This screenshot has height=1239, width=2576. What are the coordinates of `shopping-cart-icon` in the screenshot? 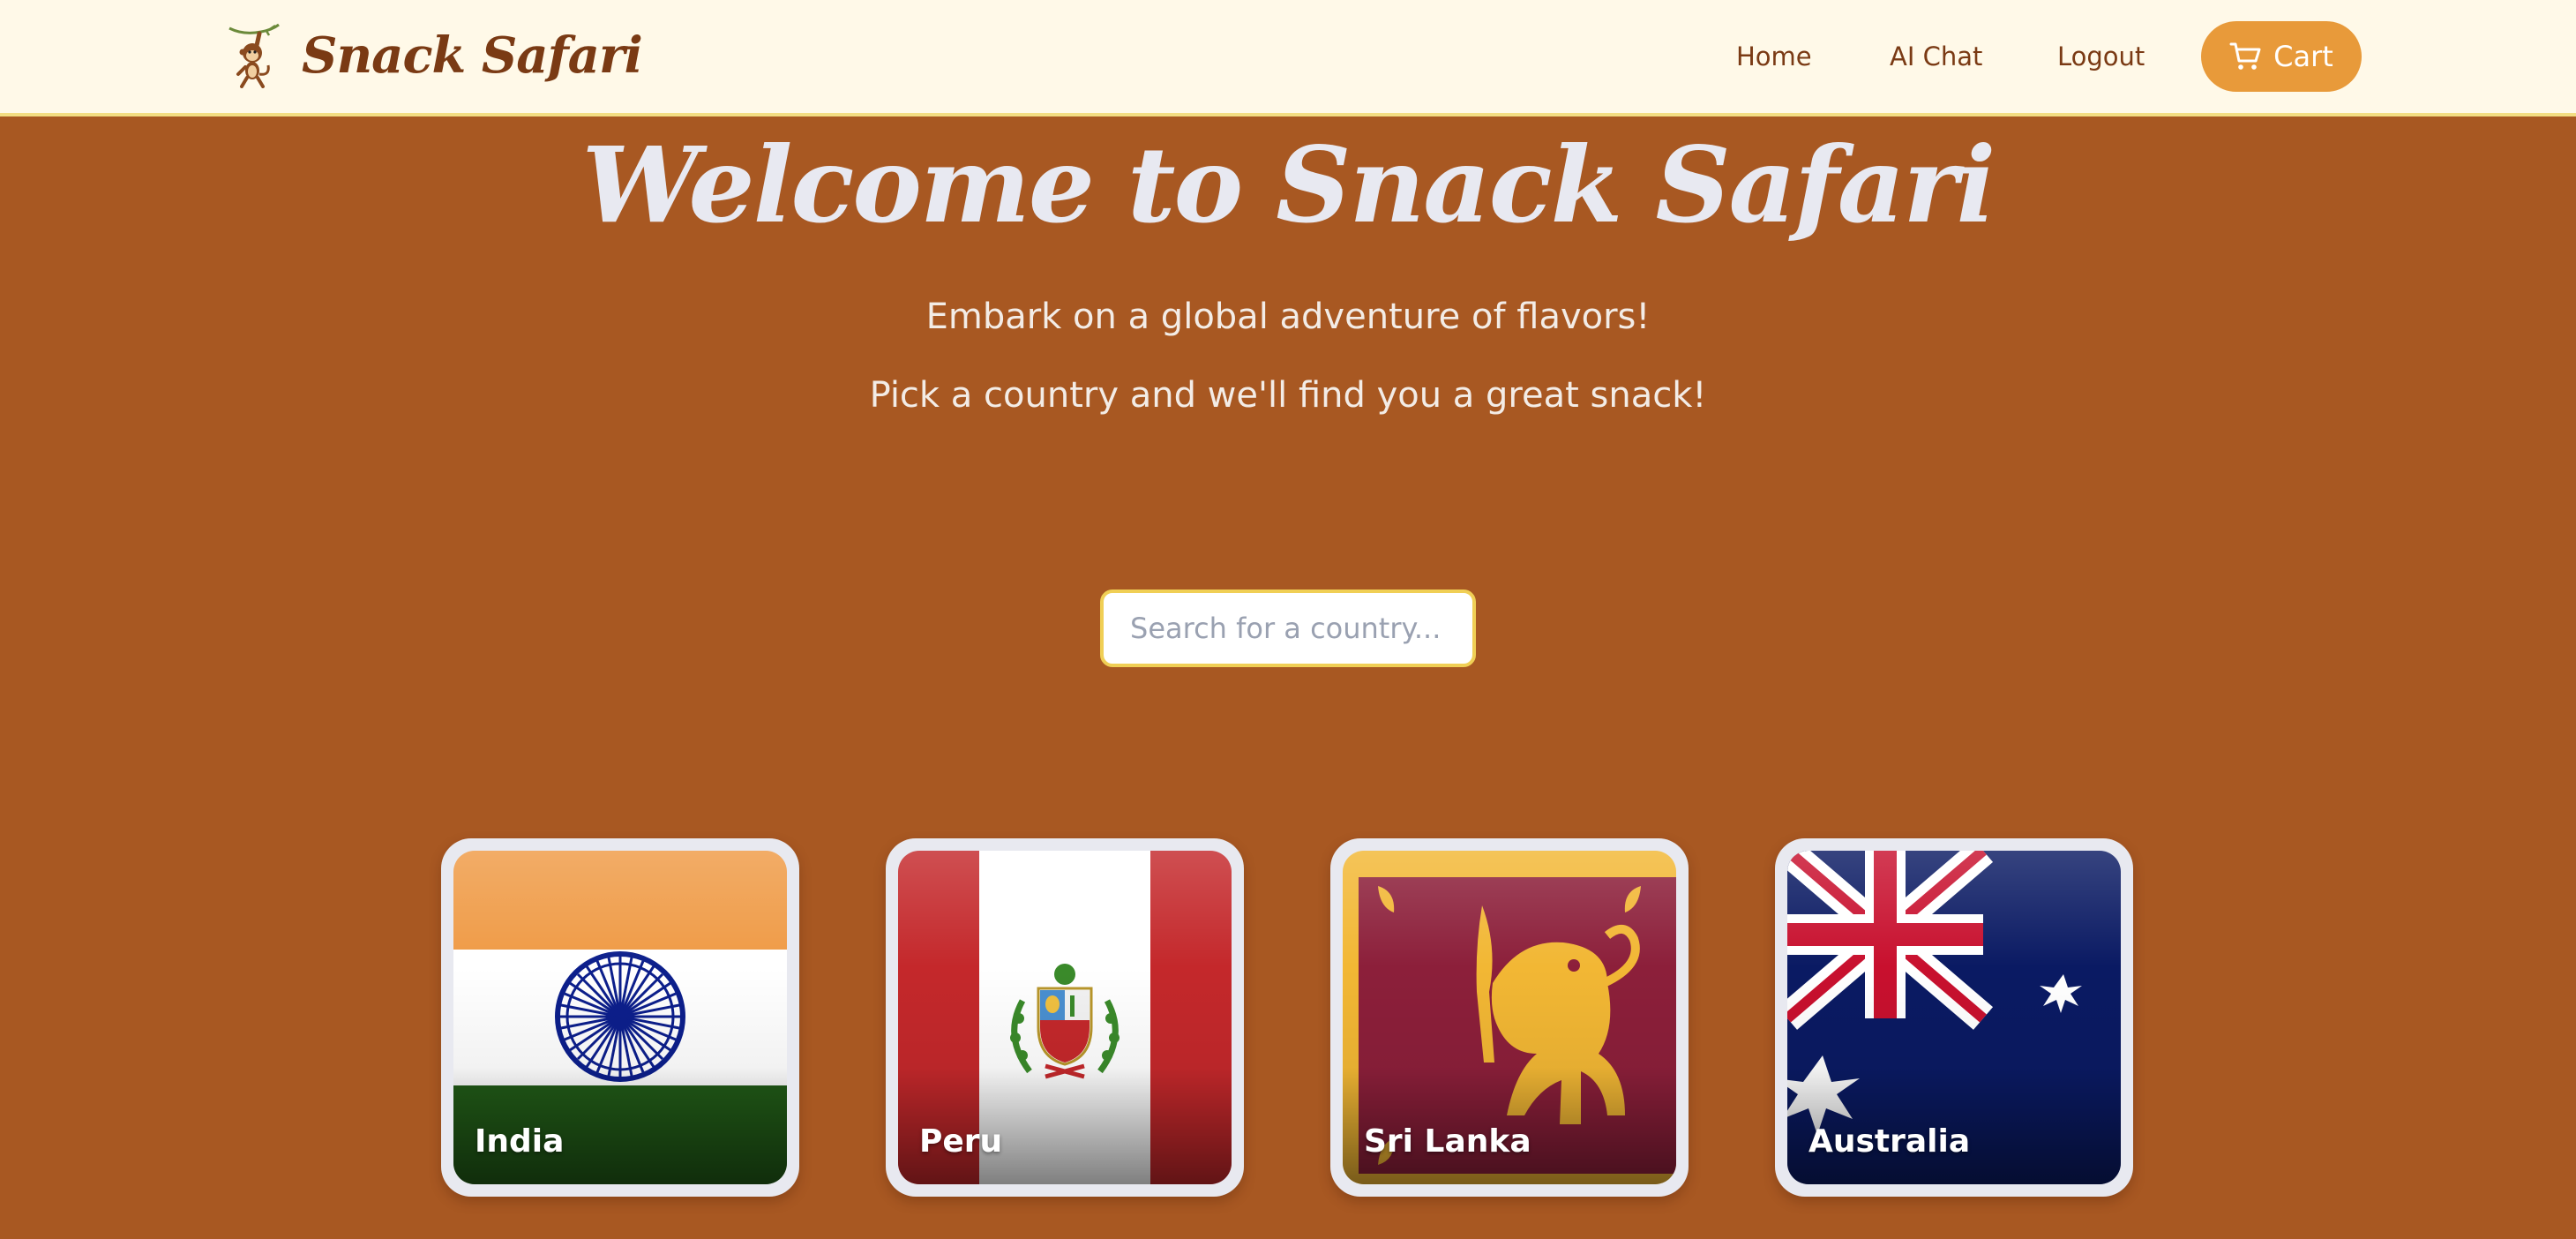 It's located at (2245, 56).